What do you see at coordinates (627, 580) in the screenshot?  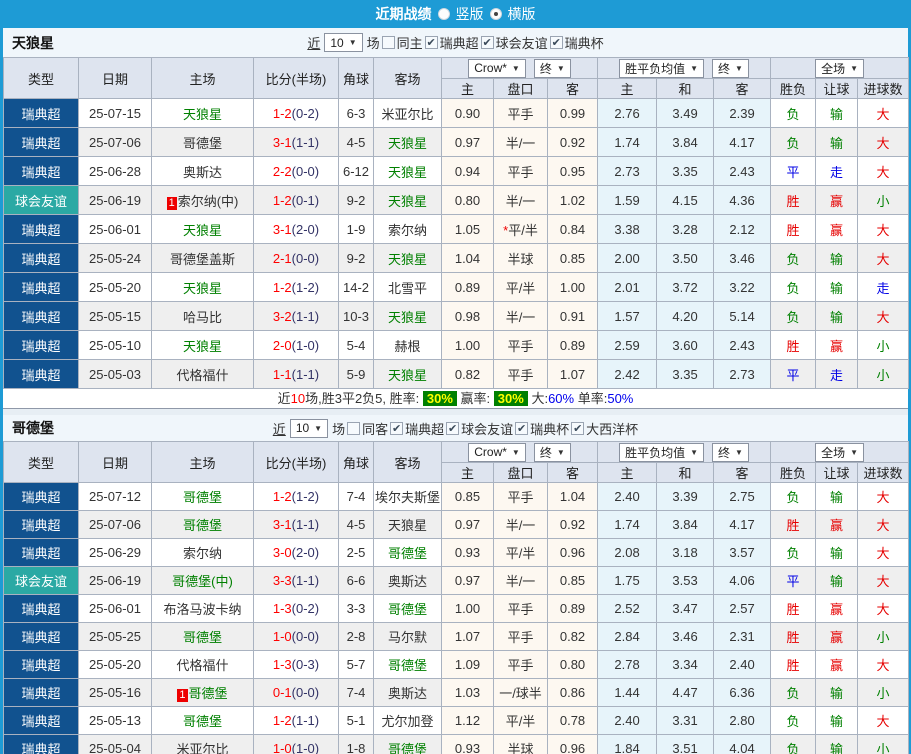 I see `avg-home-cell: 1.75` at bounding box center [627, 580].